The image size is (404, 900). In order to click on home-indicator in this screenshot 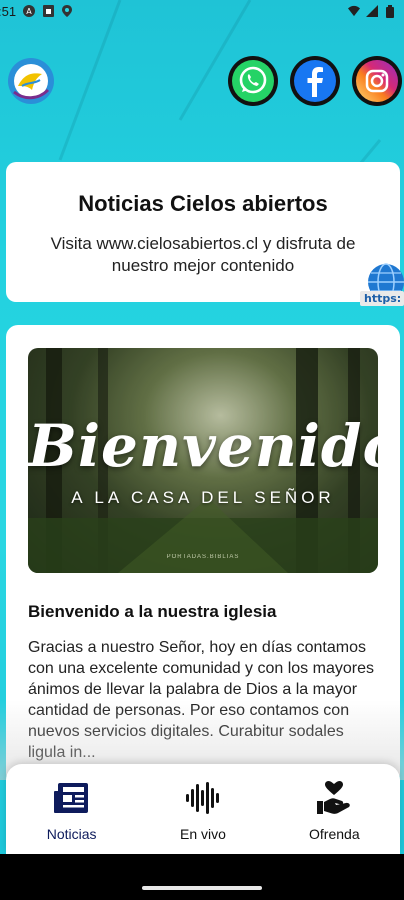, I will do `click(202, 888)`.